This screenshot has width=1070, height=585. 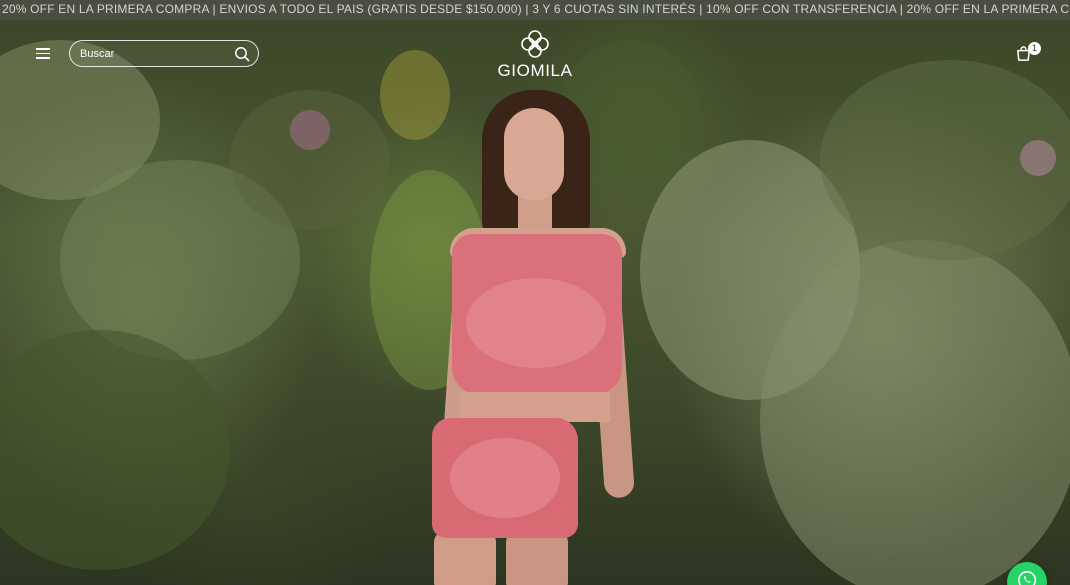 I want to click on flower-logo-icon, so click(x=535, y=44).